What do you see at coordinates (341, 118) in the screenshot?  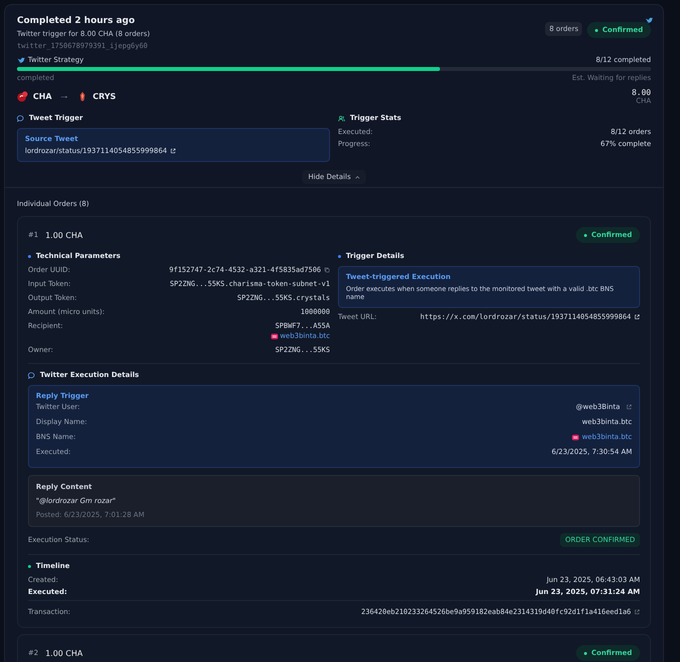 I see `people-icon` at bounding box center [341, 118].